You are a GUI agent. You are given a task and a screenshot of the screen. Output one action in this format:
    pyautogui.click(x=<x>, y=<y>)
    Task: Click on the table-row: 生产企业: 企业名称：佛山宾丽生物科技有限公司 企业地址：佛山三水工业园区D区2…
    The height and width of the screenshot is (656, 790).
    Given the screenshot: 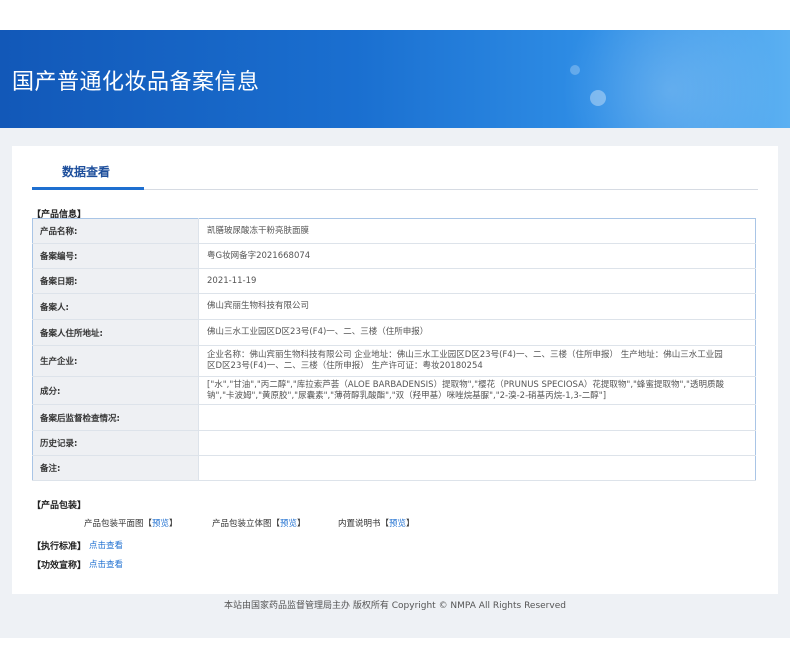 What is the action you would take?
    pyautogui.click(x=394, y=361)
    